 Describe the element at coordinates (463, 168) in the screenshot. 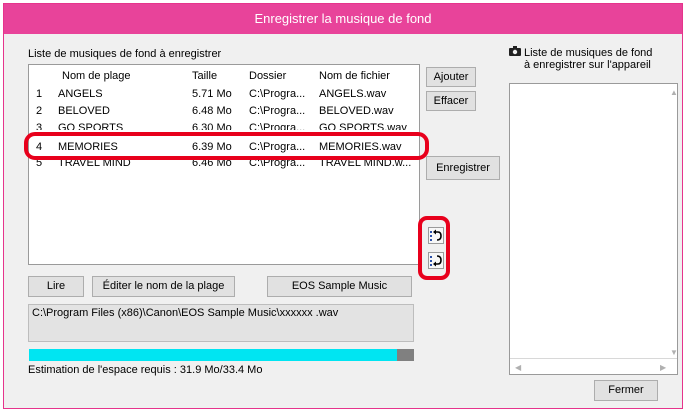

I see `save-button: Enregistrer` at that location.